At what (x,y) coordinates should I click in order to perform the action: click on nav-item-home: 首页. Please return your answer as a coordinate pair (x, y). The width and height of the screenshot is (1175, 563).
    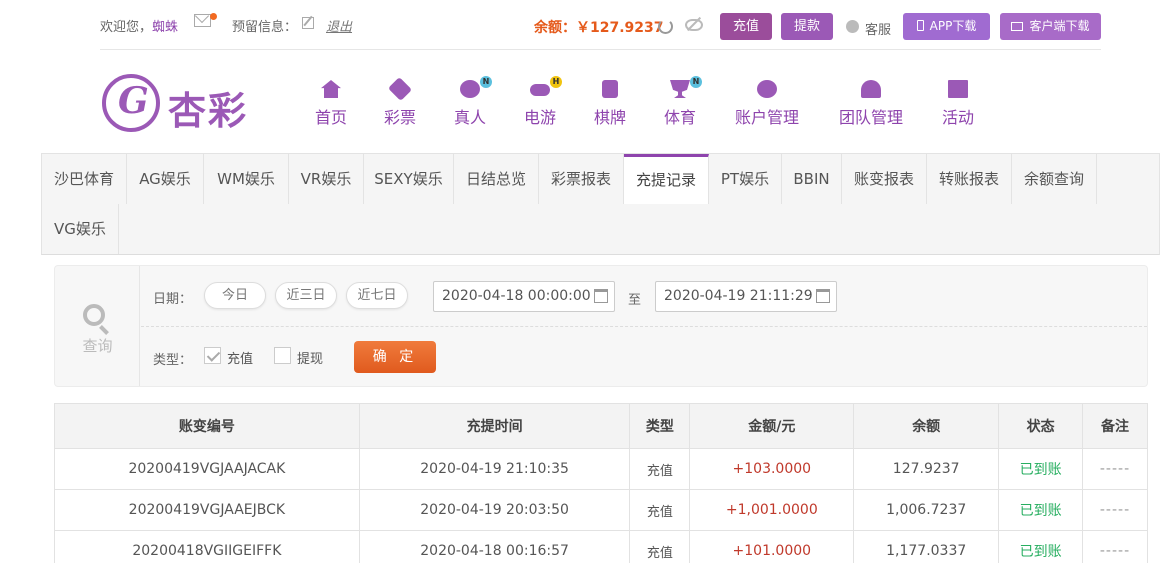
    Looking at the image, I should click on (331, 103).